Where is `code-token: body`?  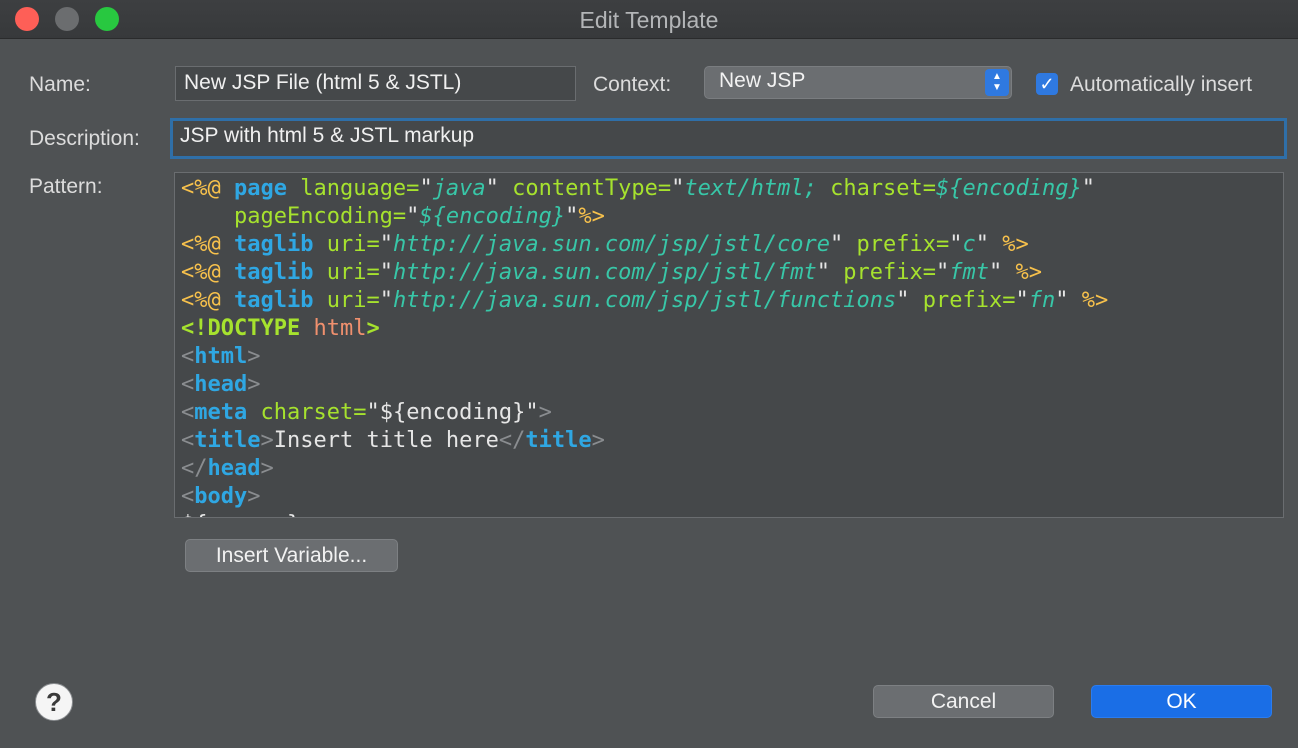
code-token: body is located at coordinates (221, 496).